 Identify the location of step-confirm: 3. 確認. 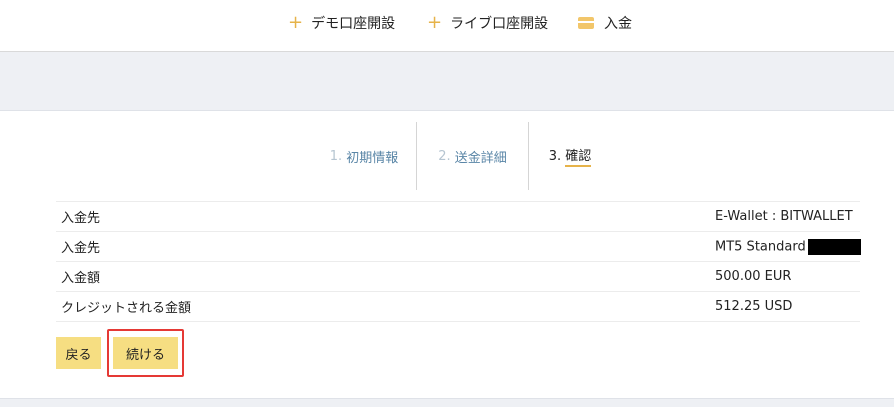
(570, 156).